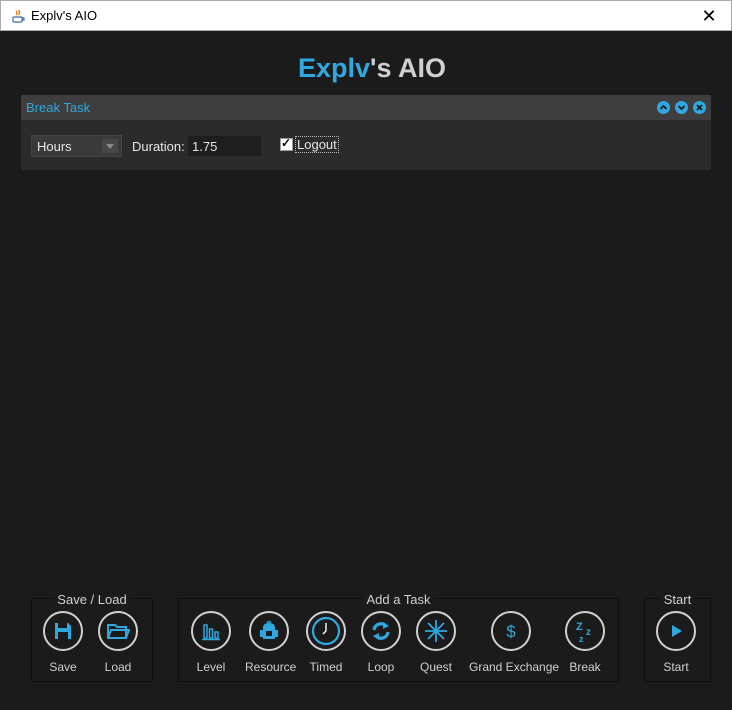 This screenshot has height=710, width=732. Describe the element at coordinates (76, 146) in the screenshot. I see `time-unit-select: Hours` at that location.